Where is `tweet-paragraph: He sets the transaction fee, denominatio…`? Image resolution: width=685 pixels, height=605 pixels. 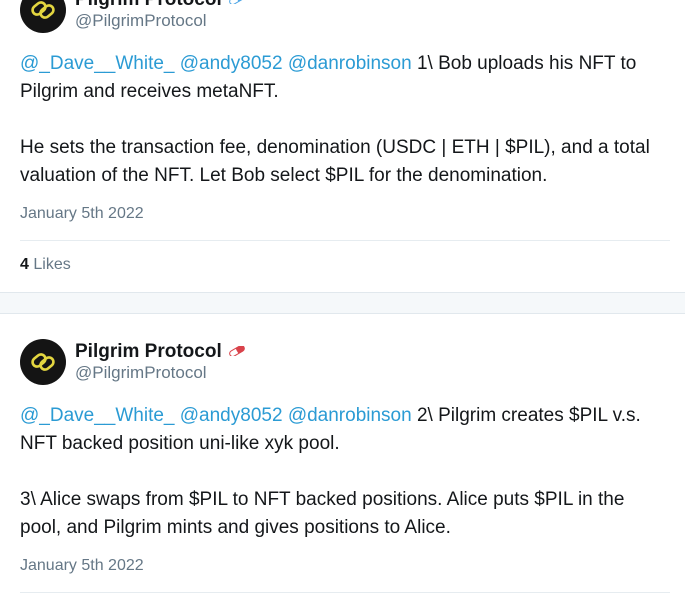
tweet-paragraph: He sets the transaction fee, denominatio… is located at coordinates (335, 161).